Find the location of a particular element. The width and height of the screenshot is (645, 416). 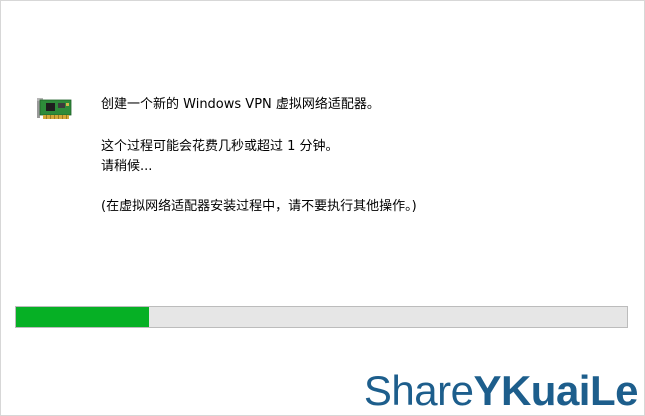

do-not-interrupt-note: (在虚拟网络适配器安装过程中，请不要执行其他操作。) is located at coordinates (259, 206).